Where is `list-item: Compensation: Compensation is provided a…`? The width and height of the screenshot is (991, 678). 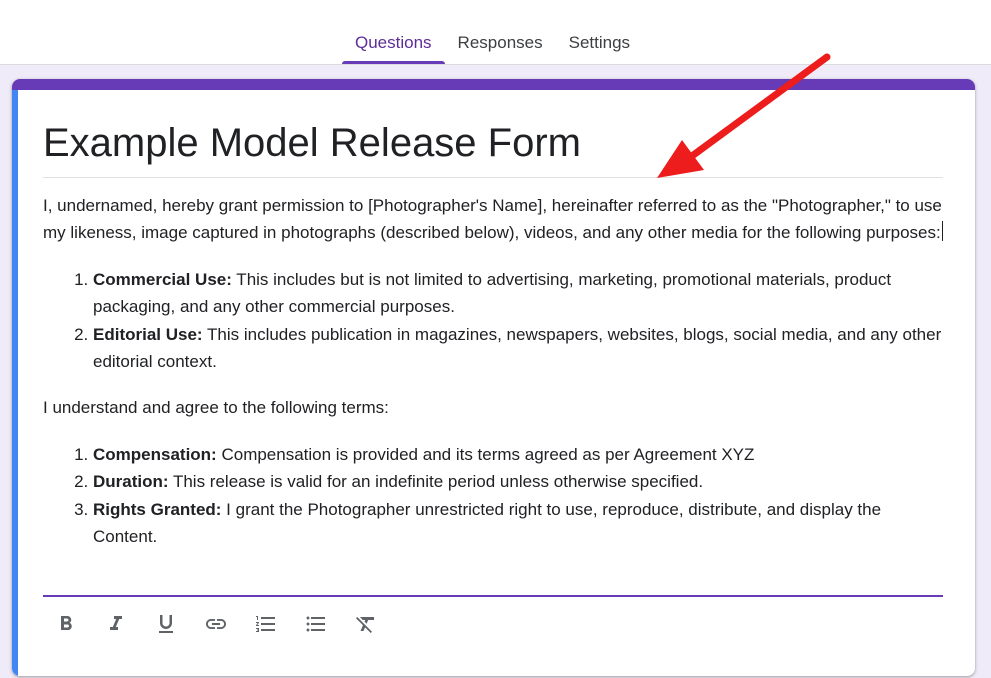
list-item: Compensation: Compensation is provided a… is located at coordinates (521, 454).